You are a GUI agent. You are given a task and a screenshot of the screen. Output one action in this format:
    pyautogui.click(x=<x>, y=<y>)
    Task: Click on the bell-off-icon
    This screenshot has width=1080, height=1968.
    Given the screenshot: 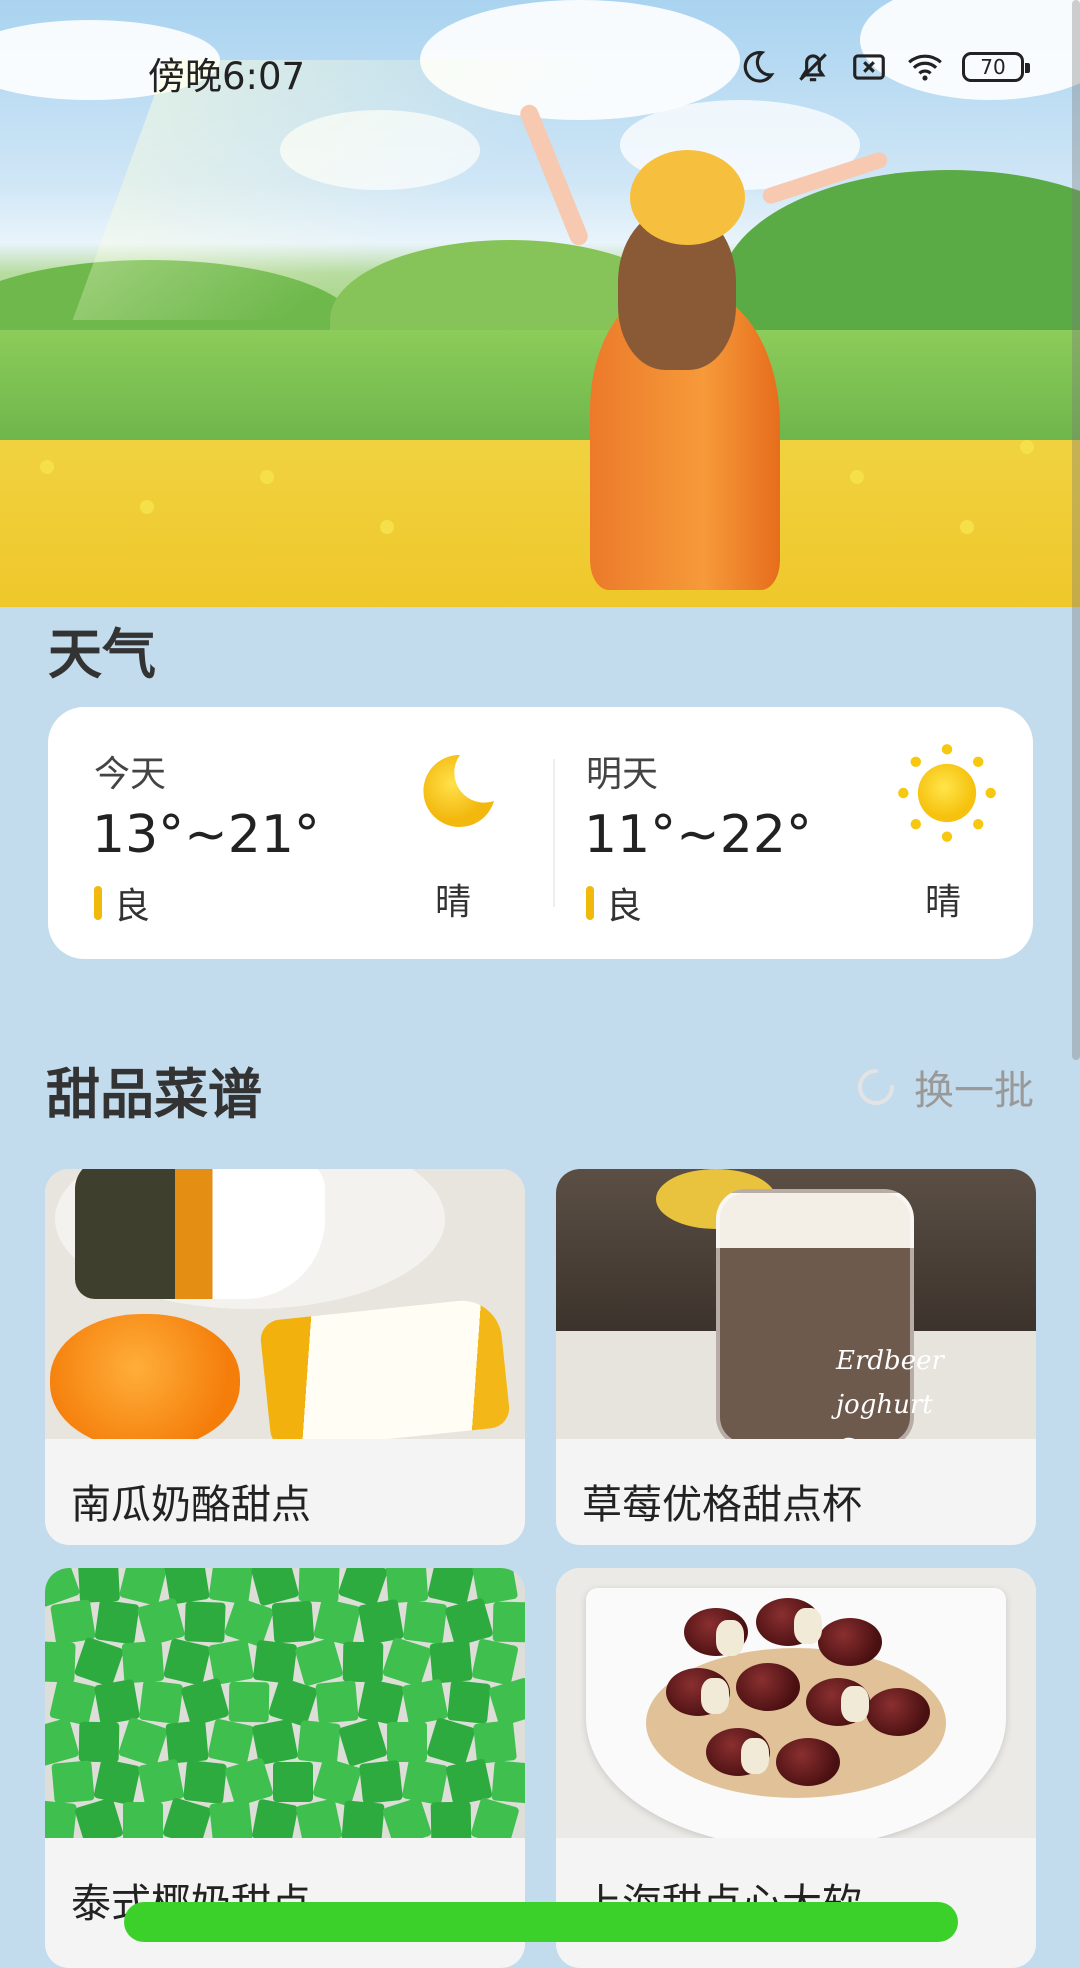 What is the action you would take?
    pyautogui.click(x=813, y=67)
    